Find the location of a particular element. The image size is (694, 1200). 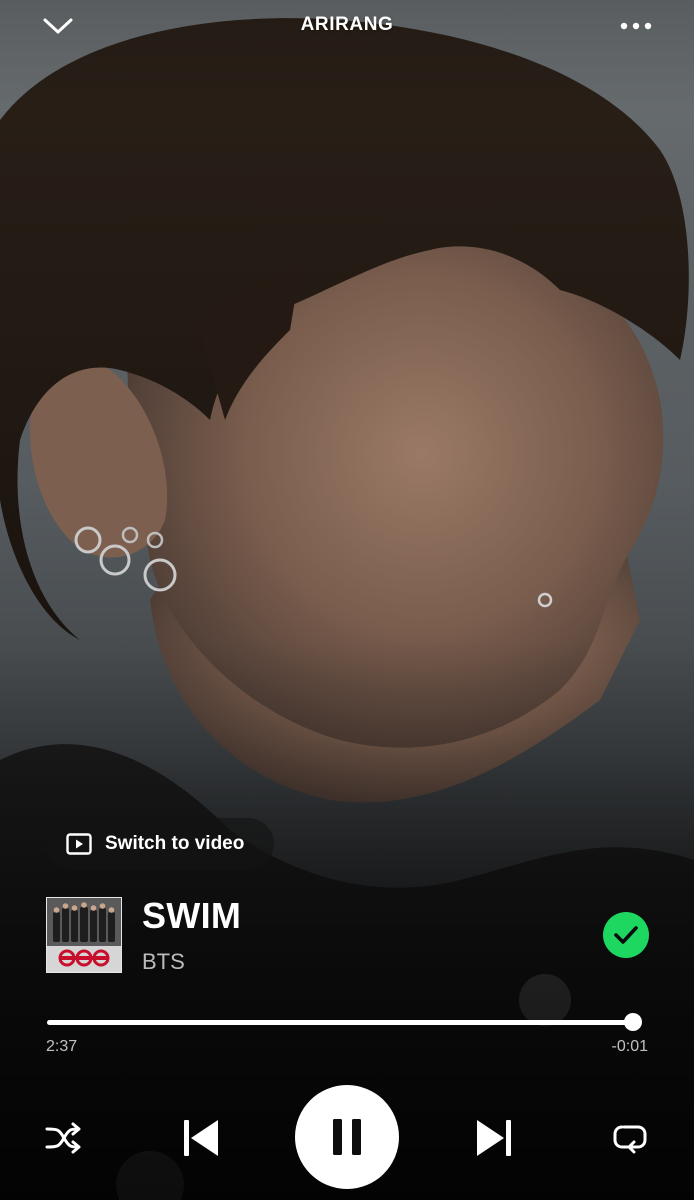

remaining-time: -0:01 is located at coordinates (629, 1046).